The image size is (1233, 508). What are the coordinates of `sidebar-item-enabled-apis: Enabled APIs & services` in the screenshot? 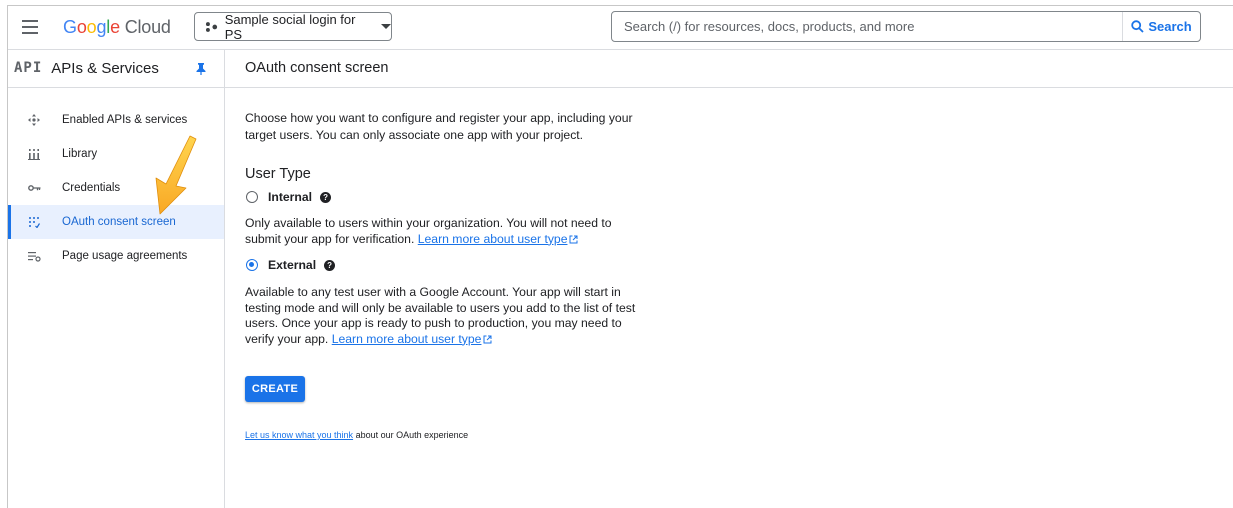 It's located at (116, 120).